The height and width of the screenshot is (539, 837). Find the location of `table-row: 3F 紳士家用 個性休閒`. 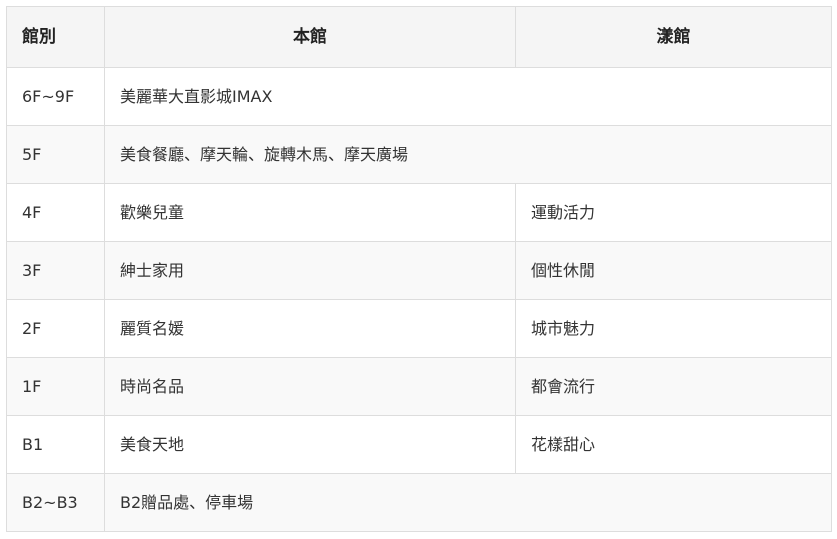

table-row: 3F 紳士家用 個性休閒 is located at coordinates (419, 270).